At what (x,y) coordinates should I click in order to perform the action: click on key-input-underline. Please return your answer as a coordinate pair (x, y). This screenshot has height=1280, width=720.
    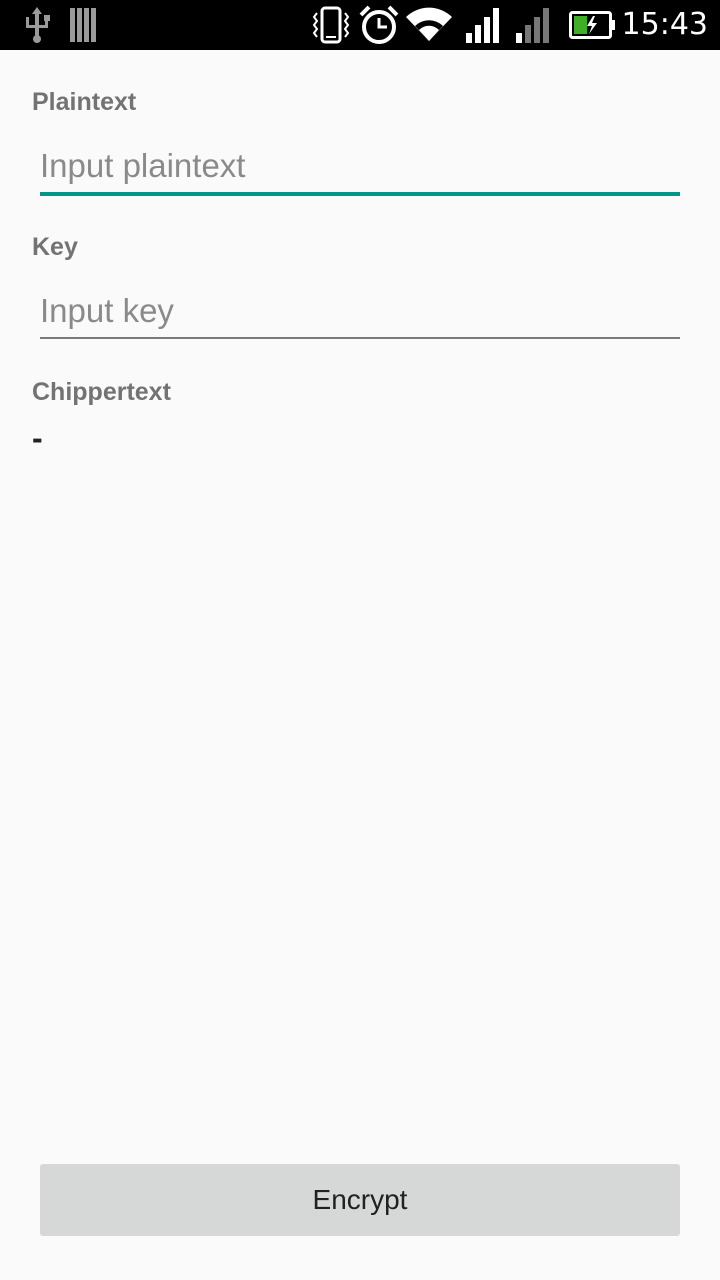
    Looking at the image, I should click on (360, 338).